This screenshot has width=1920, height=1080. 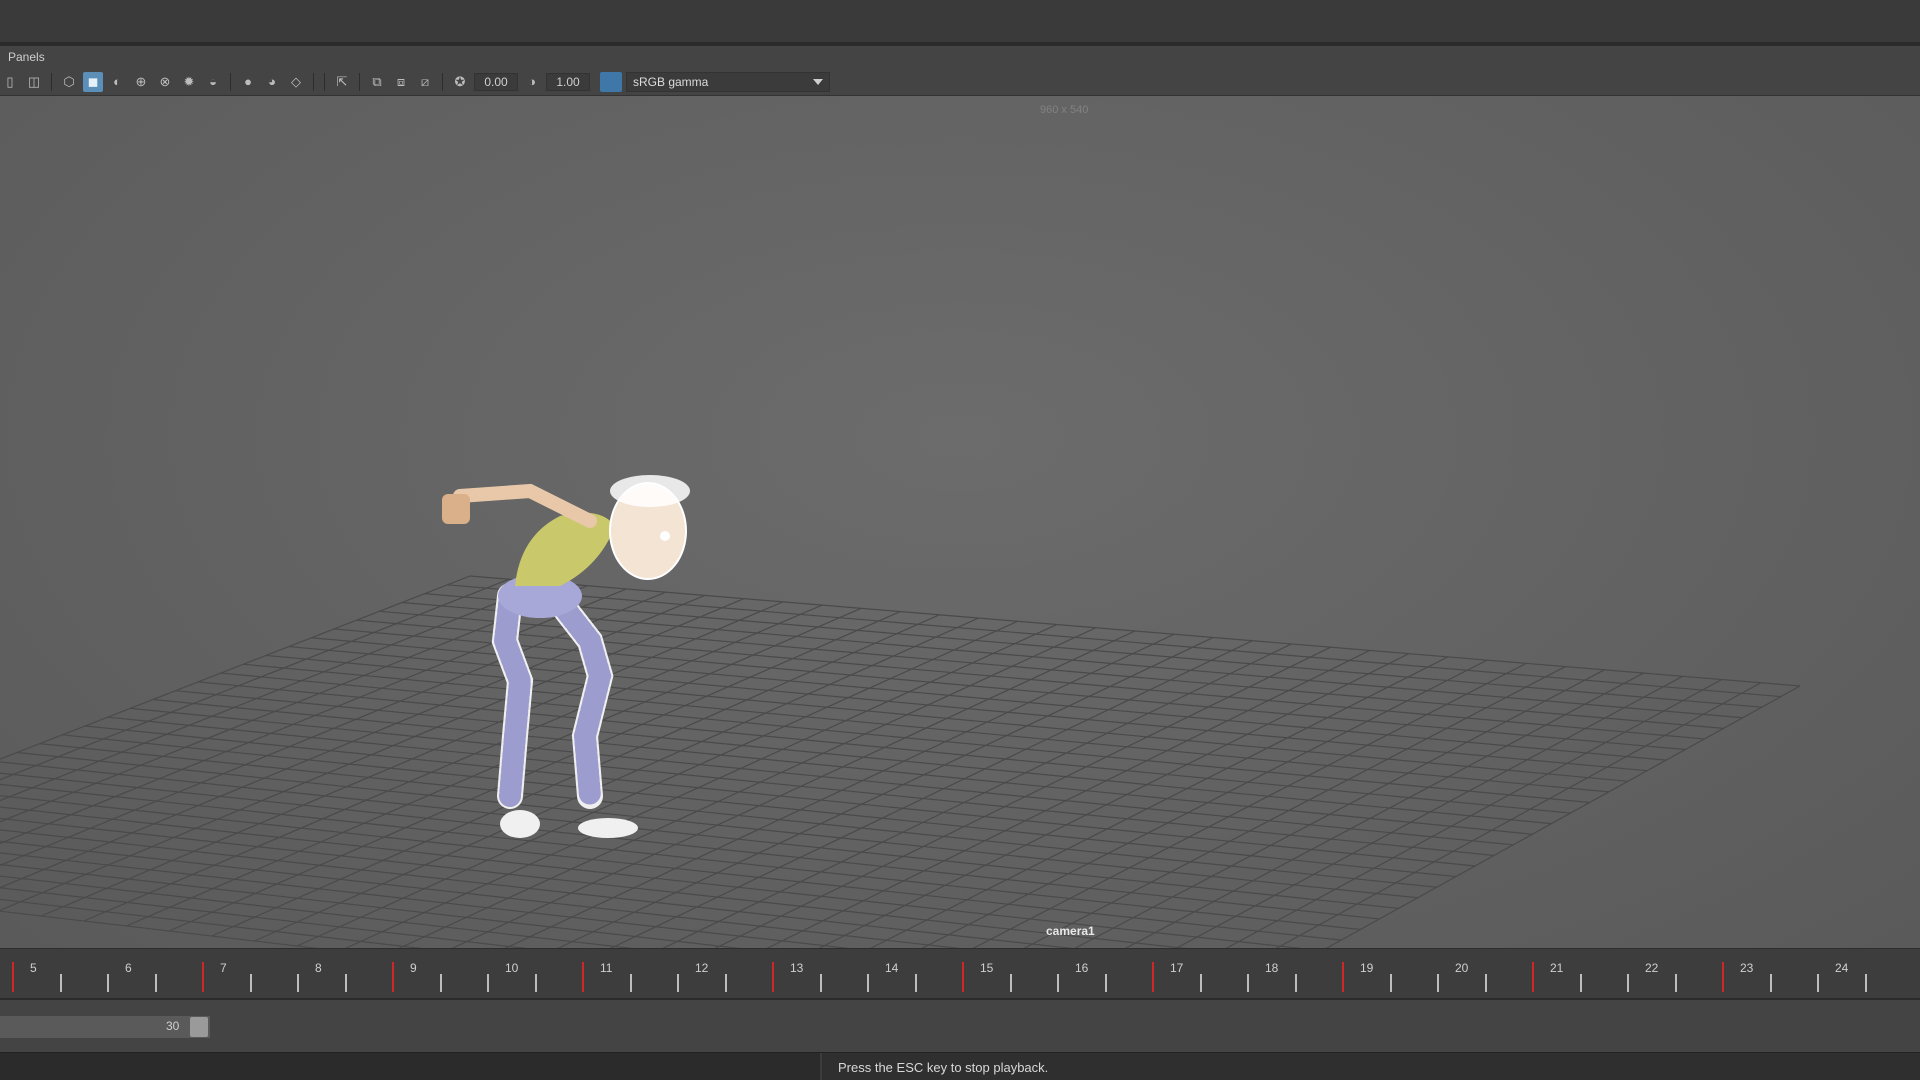 What do you see at coordinates (413, 968) in the screenshot?
I see `timeline-frame-number: 9` at bounding box center [413, 968].